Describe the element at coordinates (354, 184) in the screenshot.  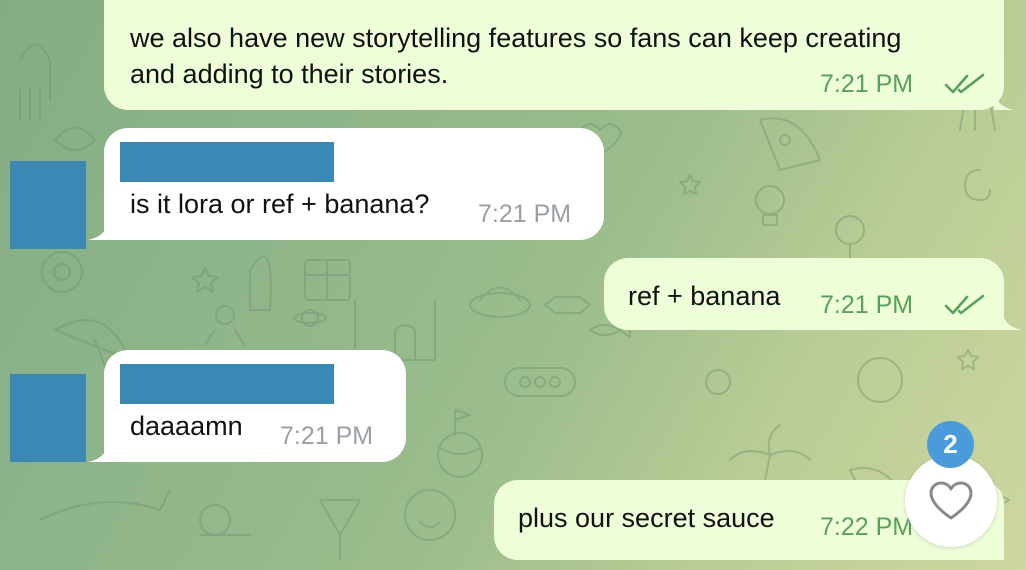
I see `message-bubble-incoming: is it lora or ref + banana? 7:21 PM` at that location.